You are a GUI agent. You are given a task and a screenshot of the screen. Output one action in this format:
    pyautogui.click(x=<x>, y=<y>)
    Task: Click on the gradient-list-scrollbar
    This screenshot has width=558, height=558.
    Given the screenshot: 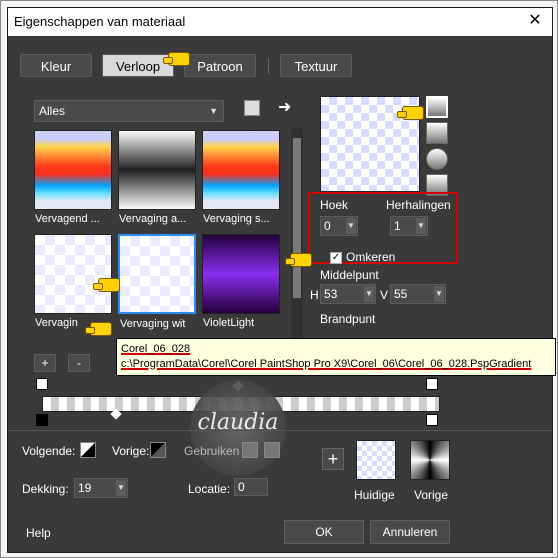 What is the action you would take?
    pyautogui.click(x=297, y=233)
    